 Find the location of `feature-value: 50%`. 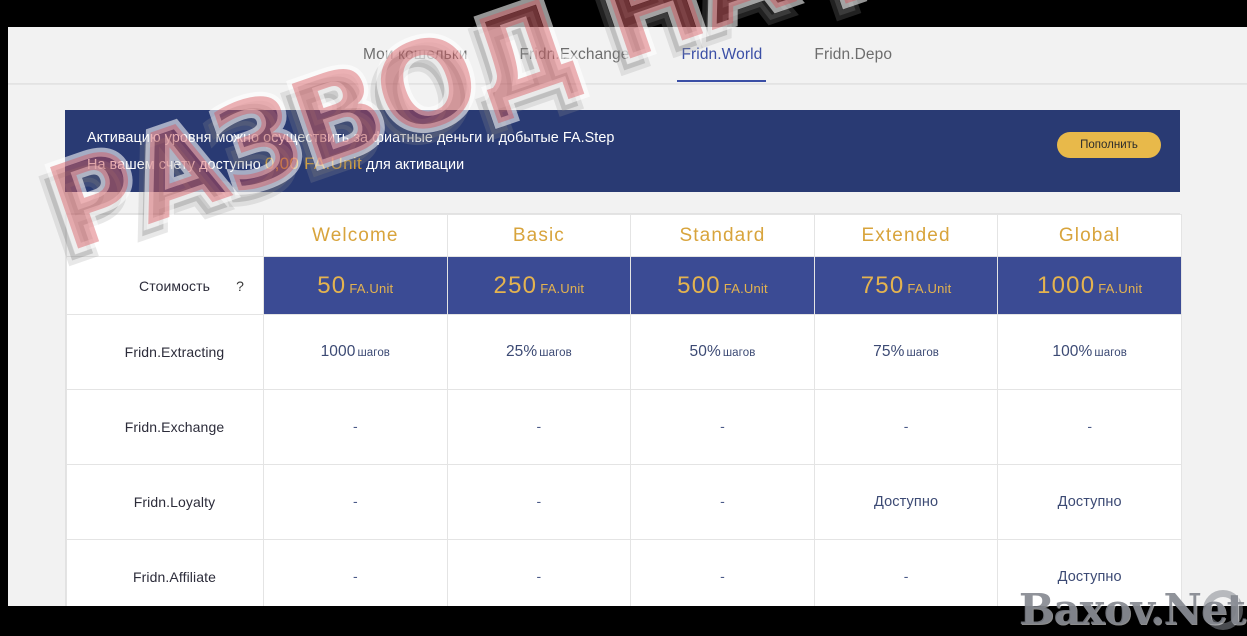

feature-value: 50% is located at coordinates (705, 351).